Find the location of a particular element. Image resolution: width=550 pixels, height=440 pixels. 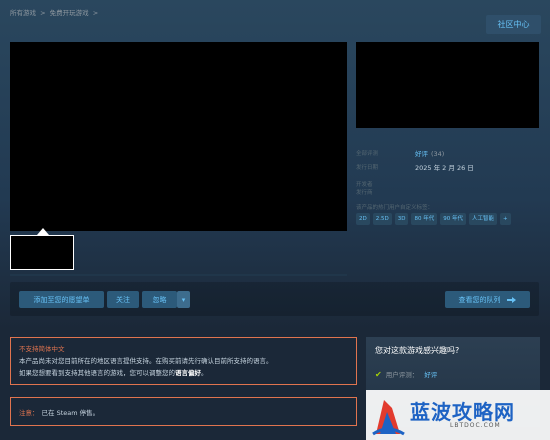

language-warning-text-2: 如果您想要看到支持其他语言的游戏，您可以调整您的语言偏好。 is located at coordinates (183, 372).